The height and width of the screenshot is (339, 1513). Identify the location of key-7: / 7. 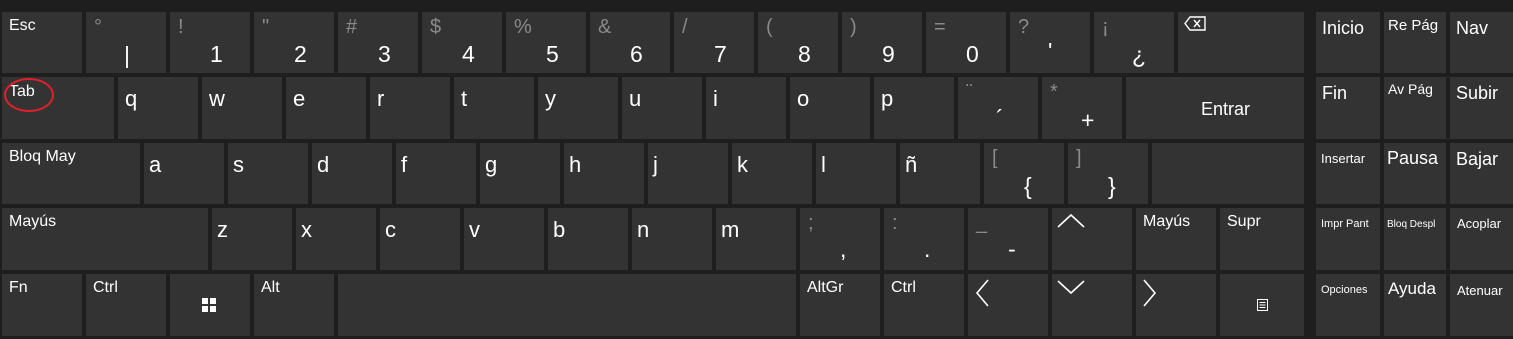
(714, 42).